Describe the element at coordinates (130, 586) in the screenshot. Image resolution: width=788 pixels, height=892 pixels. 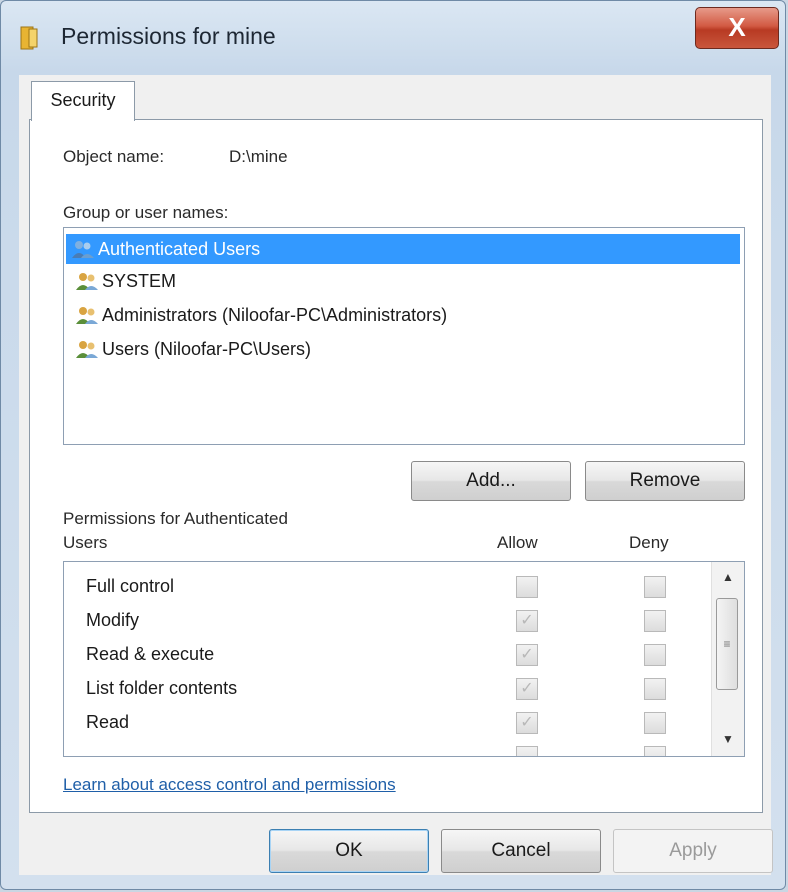
I see `permission-name: Full control` at that location.